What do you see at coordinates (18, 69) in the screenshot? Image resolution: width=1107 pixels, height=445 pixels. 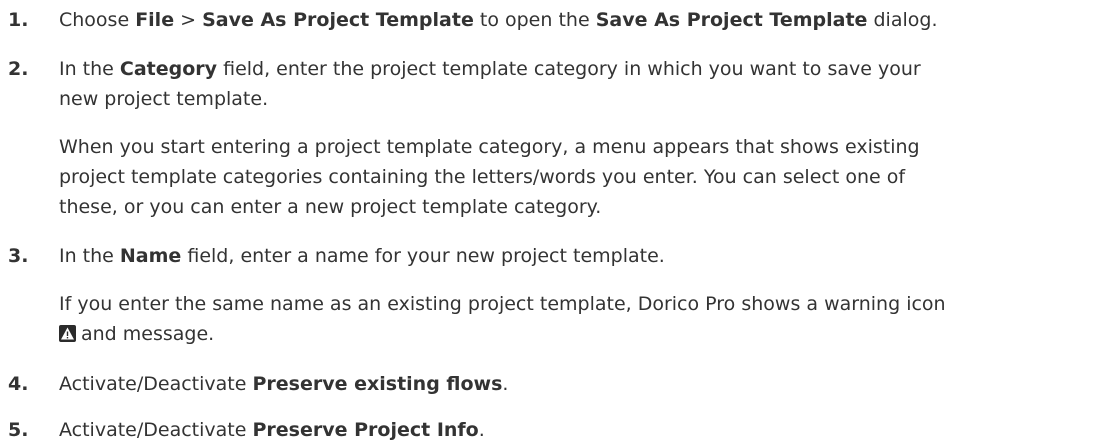 I see `step-number: 2.` at bounding box center [18, 69].